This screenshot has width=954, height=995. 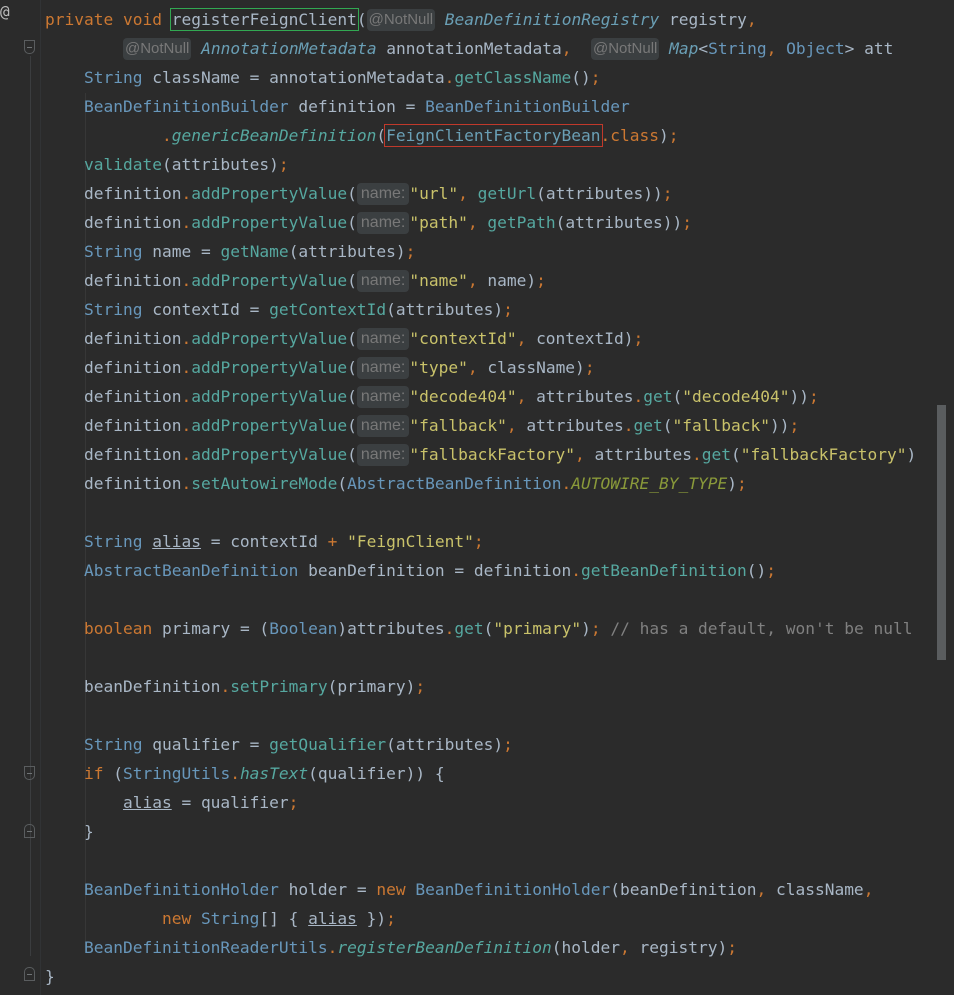 What do you see at coordinates (264, 483) in the screenshot?
I see `code-token: setAutowireMode` at bounding box center [264, 483].